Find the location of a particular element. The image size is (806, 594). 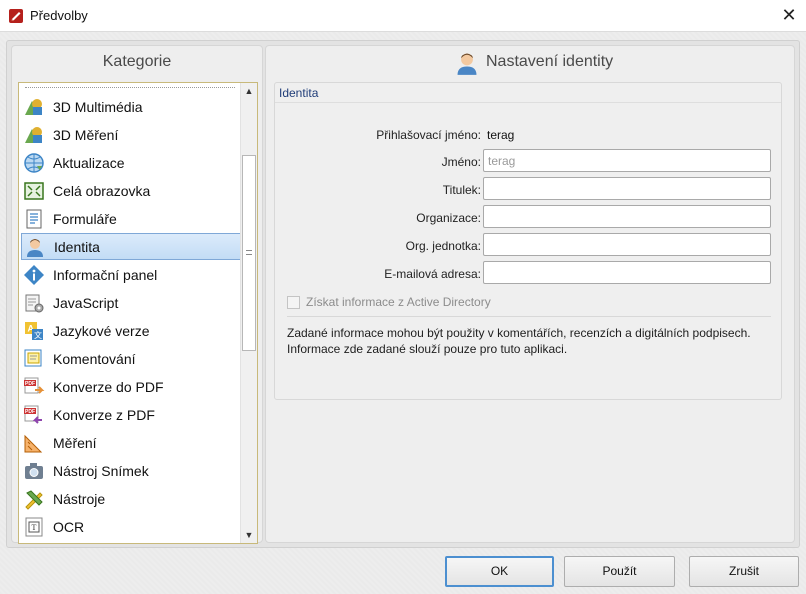

arrow-up-icon: ▲ is located at coordinates (249, 91).